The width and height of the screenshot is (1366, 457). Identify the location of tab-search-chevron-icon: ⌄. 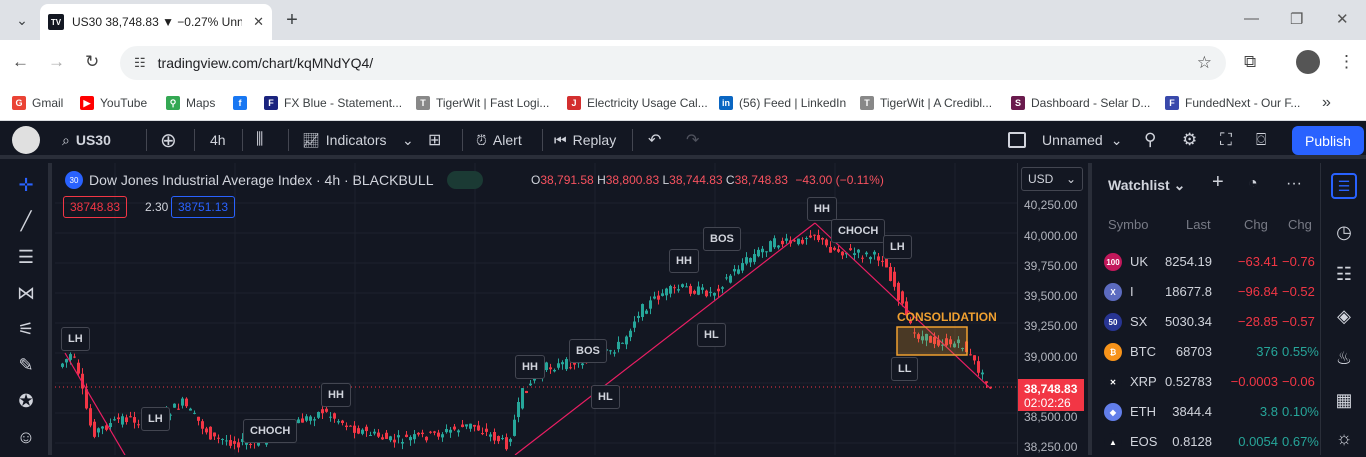
(22, 20).